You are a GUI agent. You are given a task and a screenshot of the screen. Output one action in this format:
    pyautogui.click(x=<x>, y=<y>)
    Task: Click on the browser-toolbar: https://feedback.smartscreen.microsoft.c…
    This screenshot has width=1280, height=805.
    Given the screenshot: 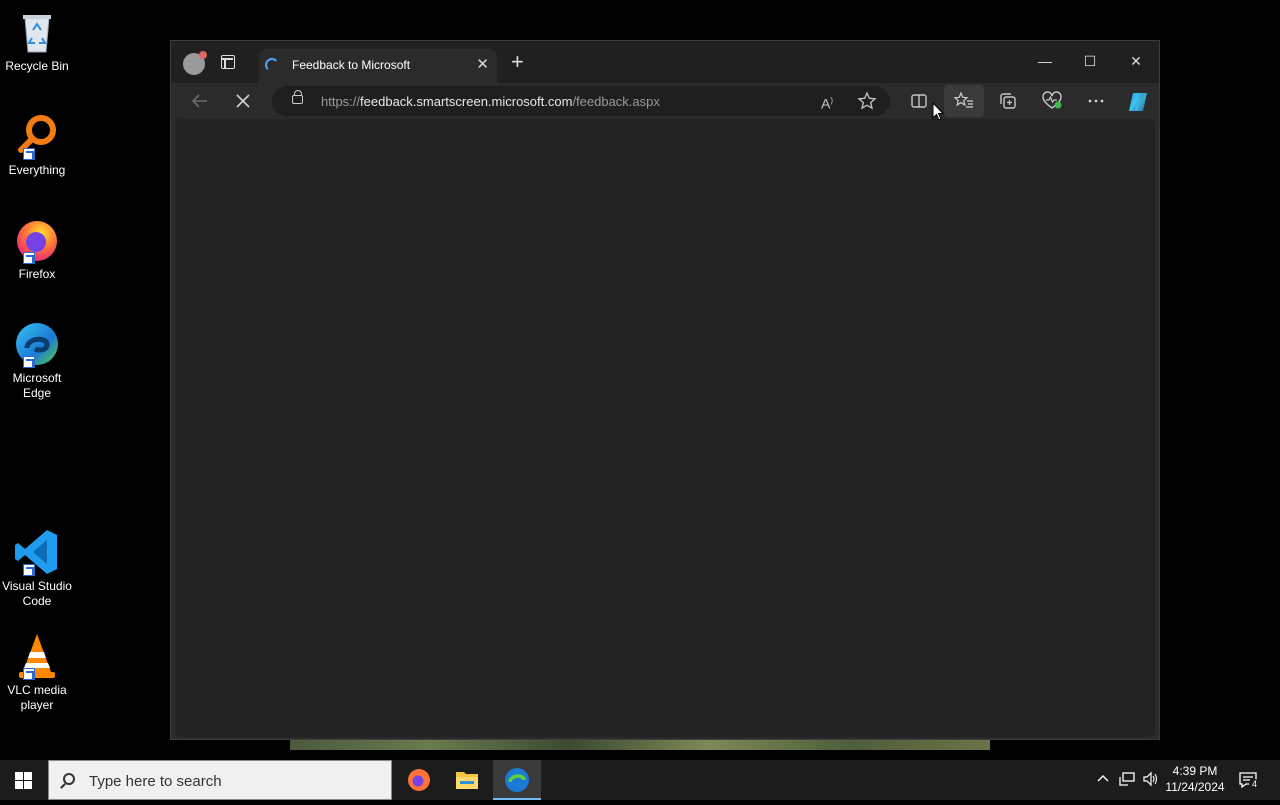 What is the action you would take?
    pyautogui.click(x=665, y=101)
    